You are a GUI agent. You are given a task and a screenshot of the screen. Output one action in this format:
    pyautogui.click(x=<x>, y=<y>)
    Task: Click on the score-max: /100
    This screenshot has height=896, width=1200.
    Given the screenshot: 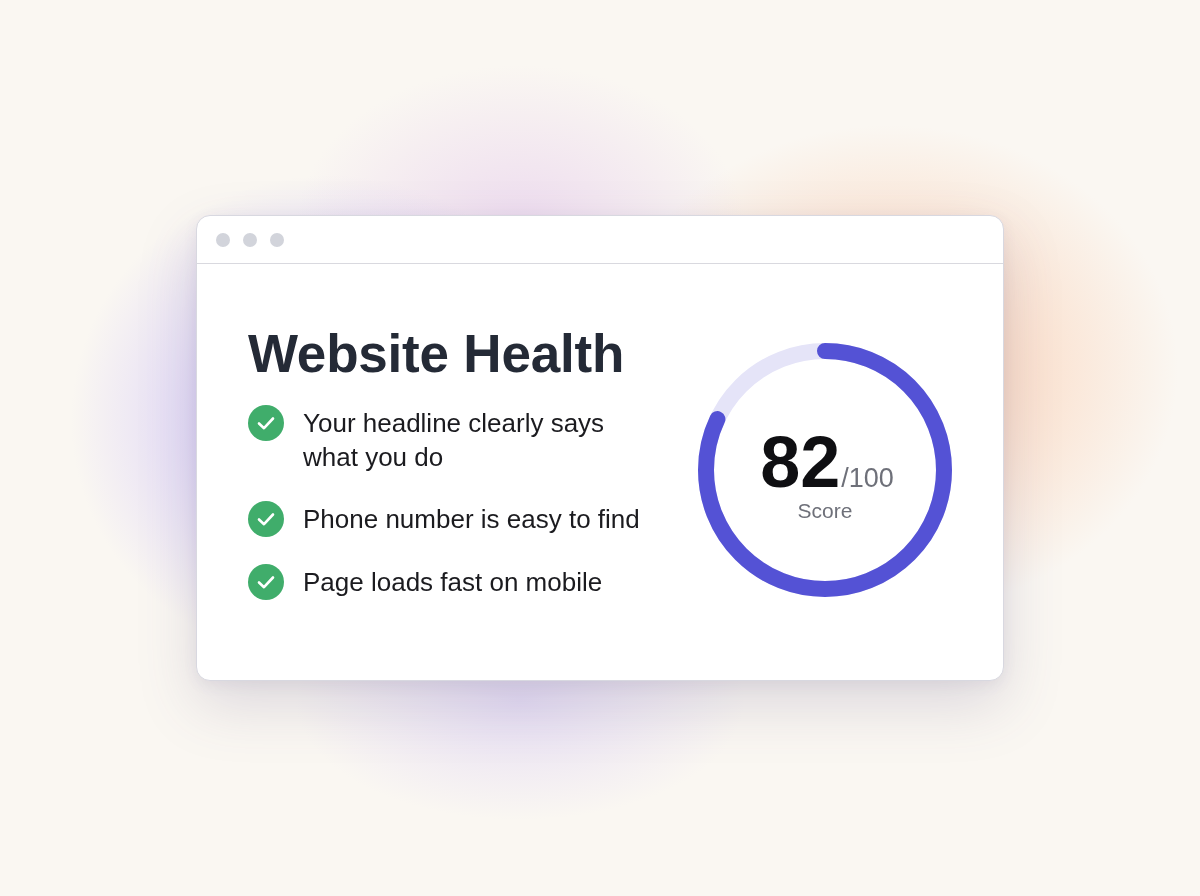 What is the action you would take?
    pyautogui.click(x=867, y=478)
    